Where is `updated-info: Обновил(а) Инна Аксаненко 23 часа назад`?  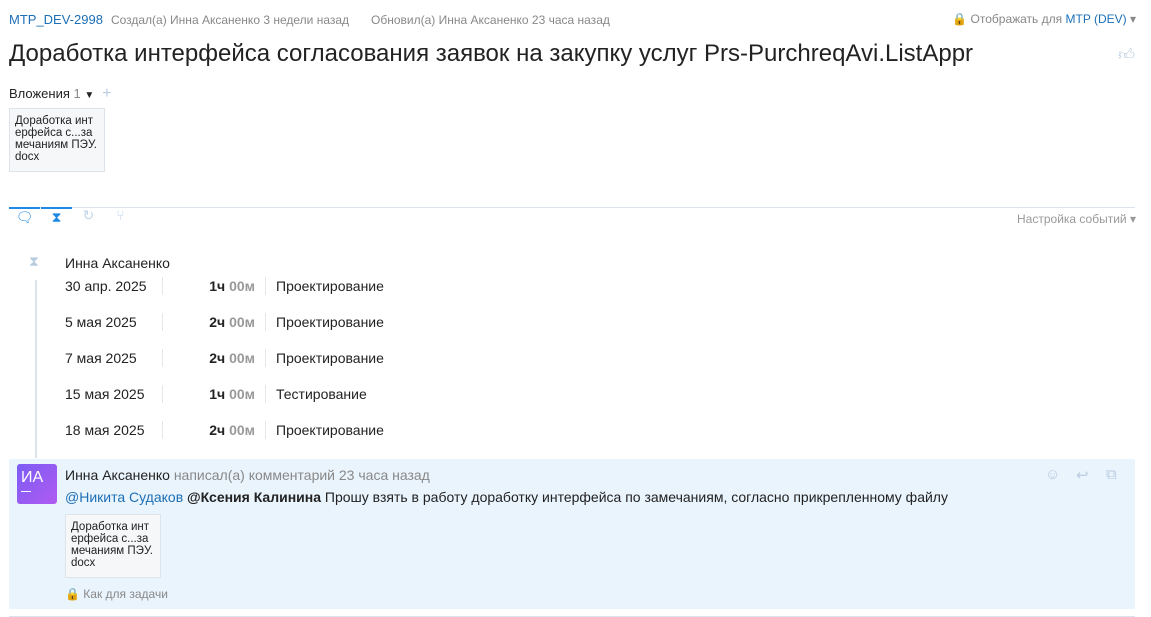
updated-info: Обновил(а) Инна Аксаненко 23 часа назад is located at coordinates (490, 20).